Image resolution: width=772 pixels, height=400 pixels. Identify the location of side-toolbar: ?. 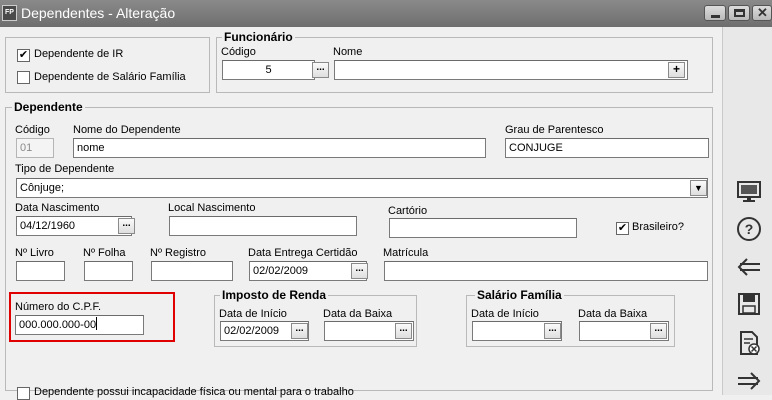
(747, 211).